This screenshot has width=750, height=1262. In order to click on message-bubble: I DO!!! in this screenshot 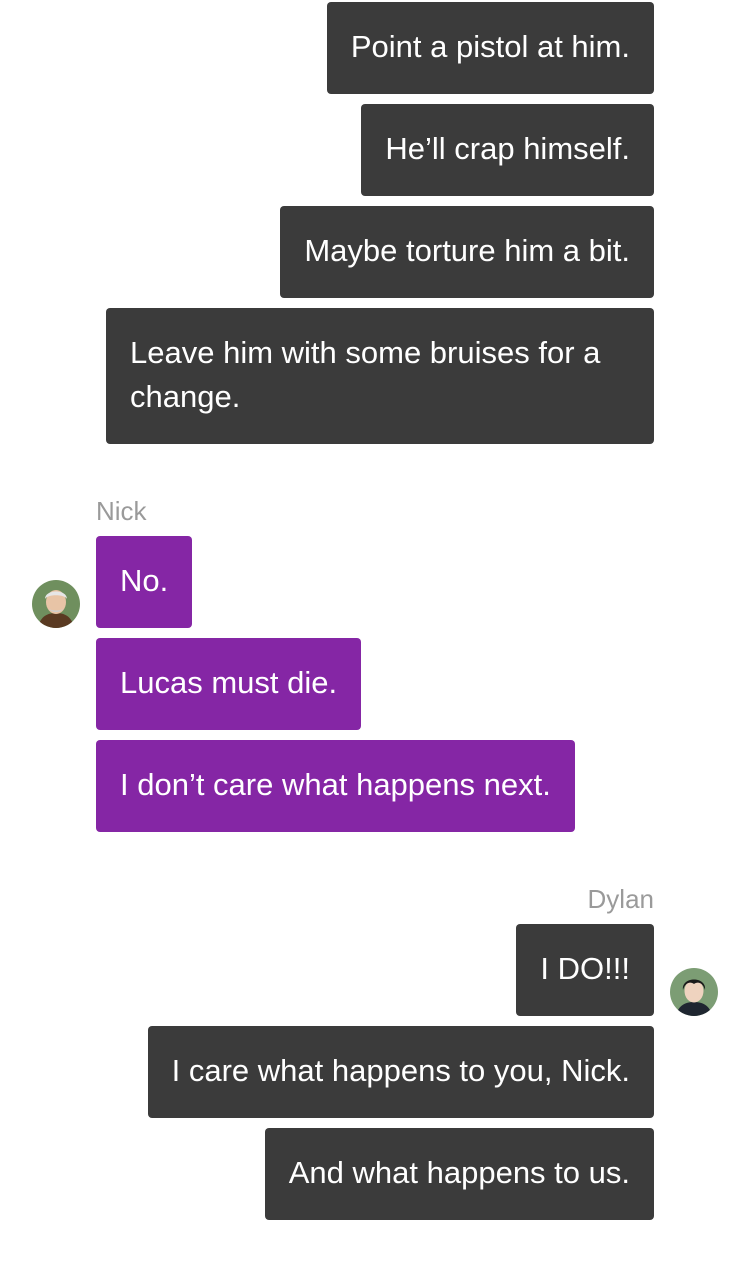, I will do `click(585, 970)`.